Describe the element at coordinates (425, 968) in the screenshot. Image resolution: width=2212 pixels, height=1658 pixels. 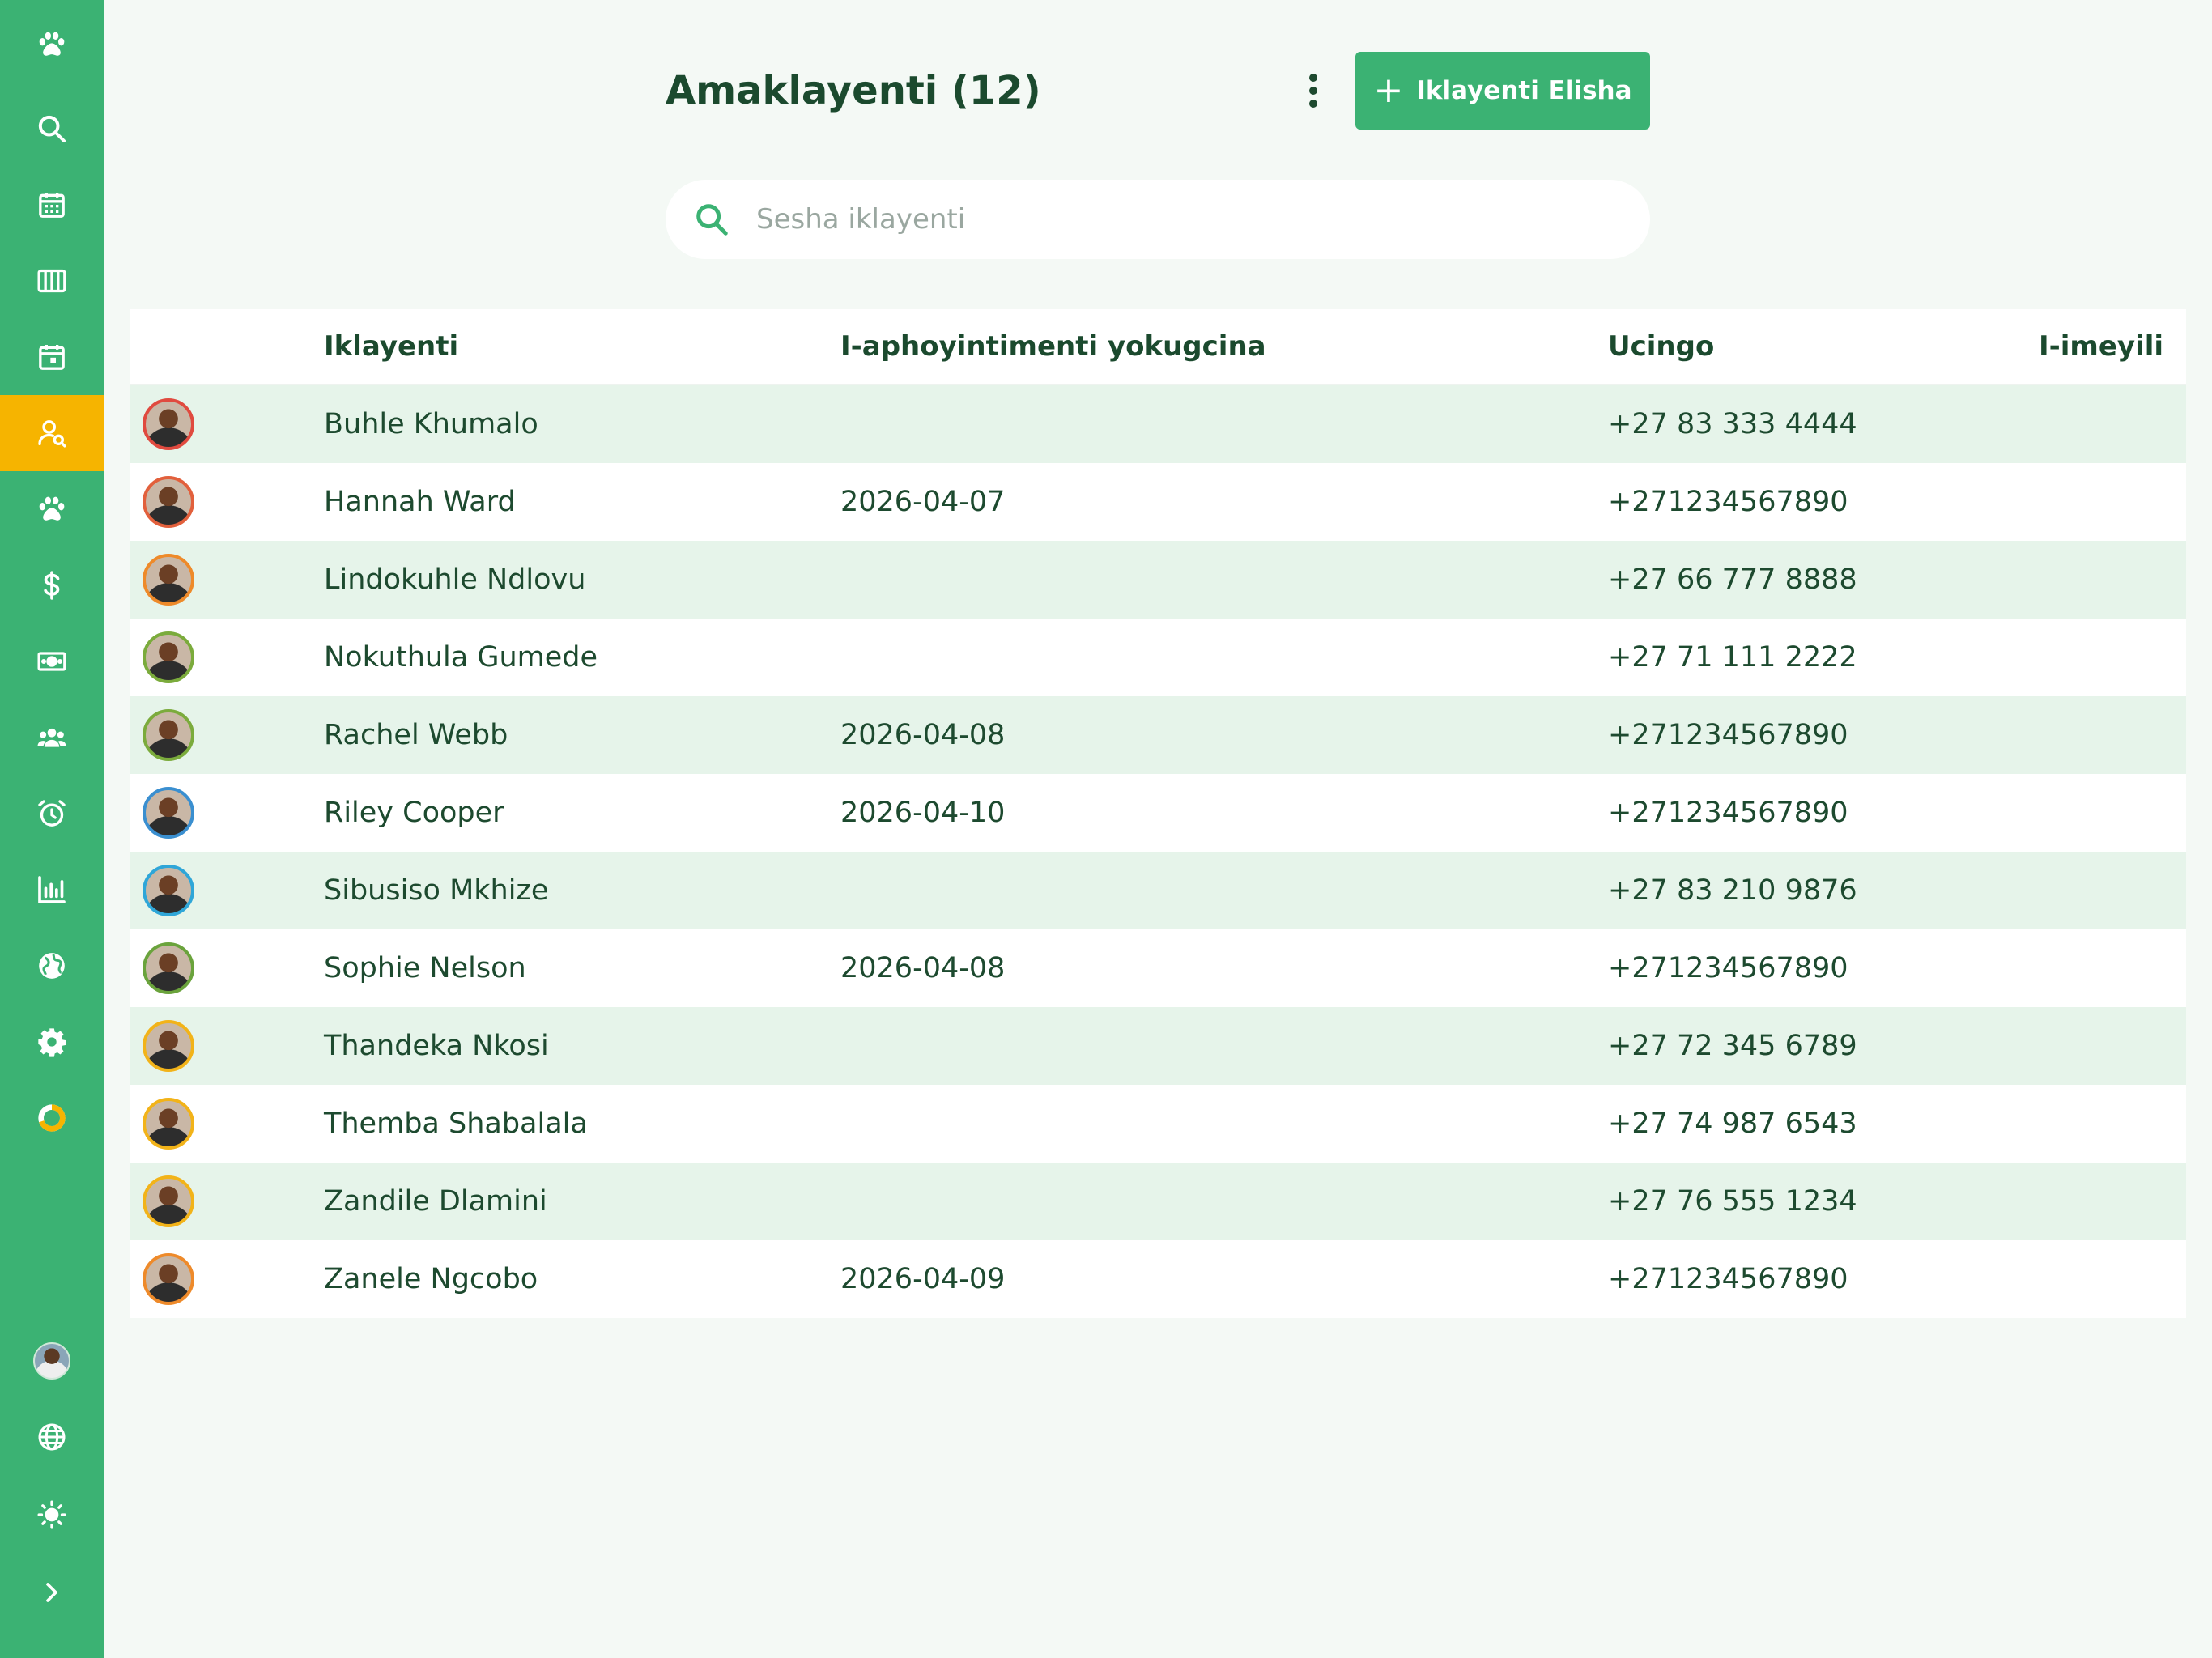
I see `client-name: Sophie Nelson` at that location.